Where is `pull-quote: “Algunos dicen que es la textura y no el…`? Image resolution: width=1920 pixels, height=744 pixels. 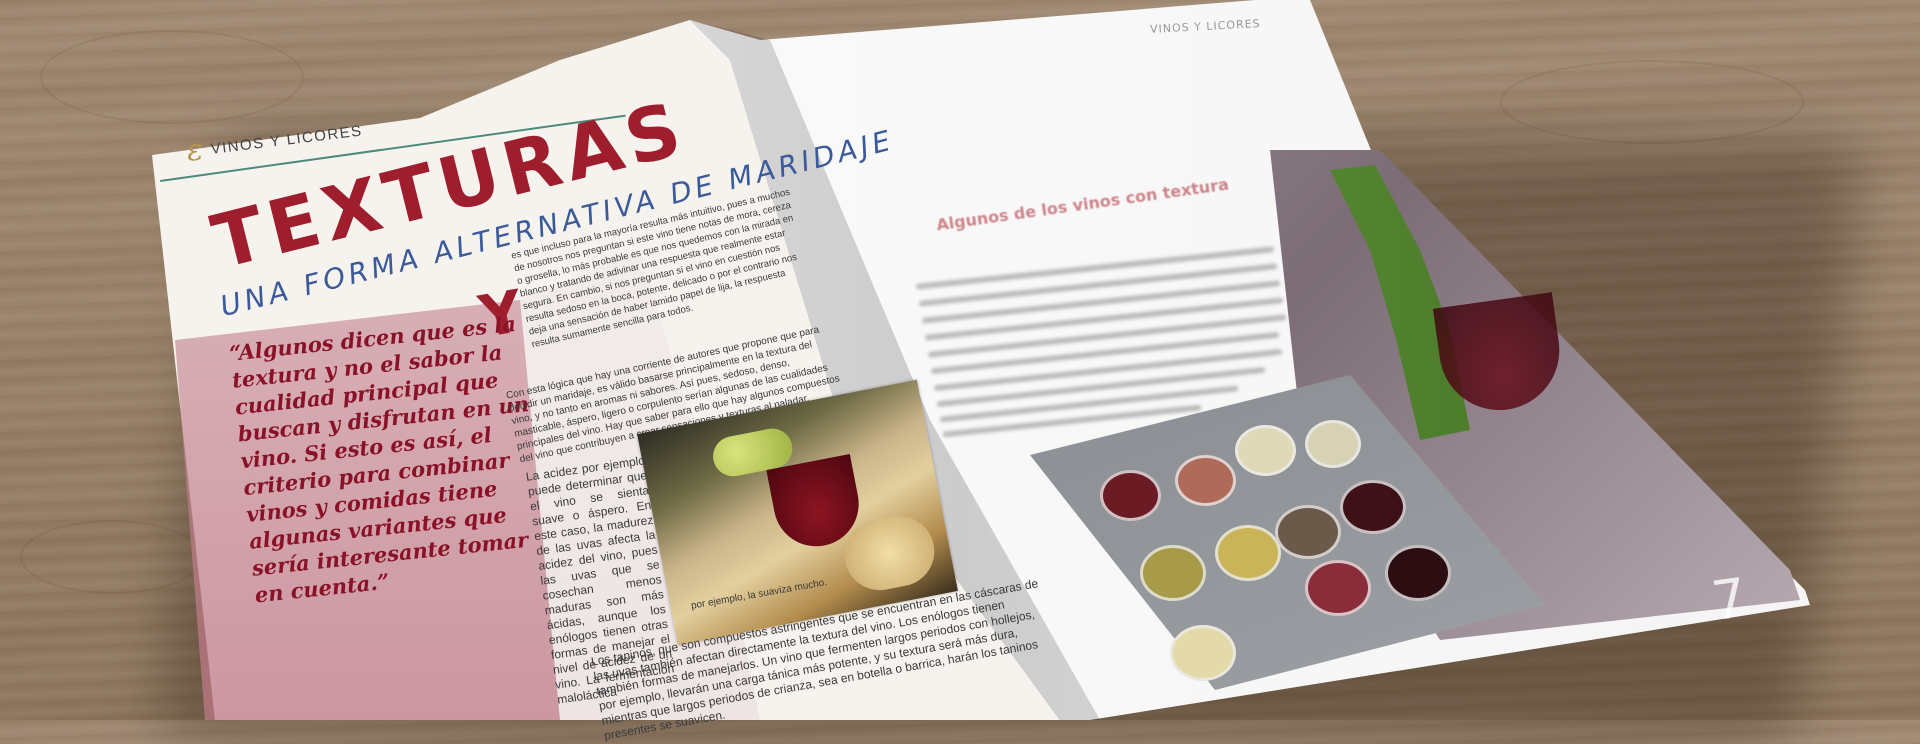
pull-quote: “Algunos dicen que es la textura y no el… is located at coordinates (379, 459).